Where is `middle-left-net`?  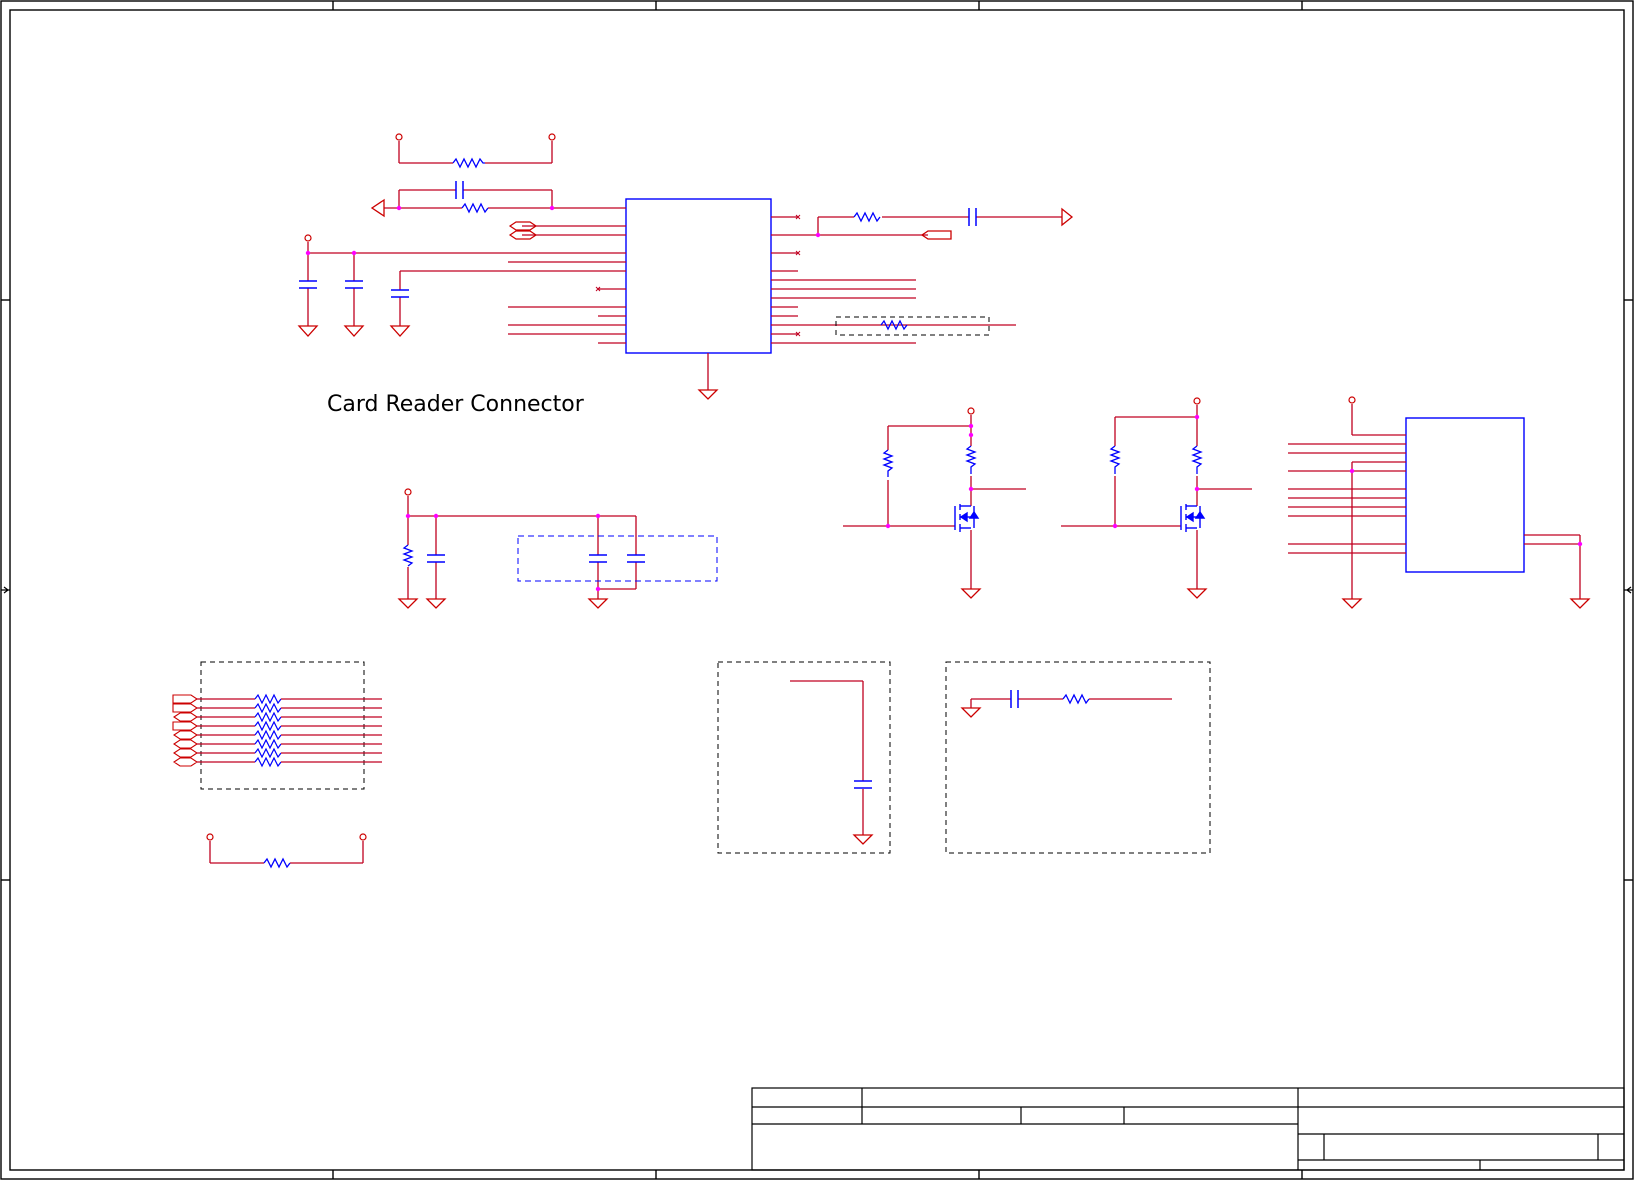 middle-left-net is located at coordinates (522, 547).